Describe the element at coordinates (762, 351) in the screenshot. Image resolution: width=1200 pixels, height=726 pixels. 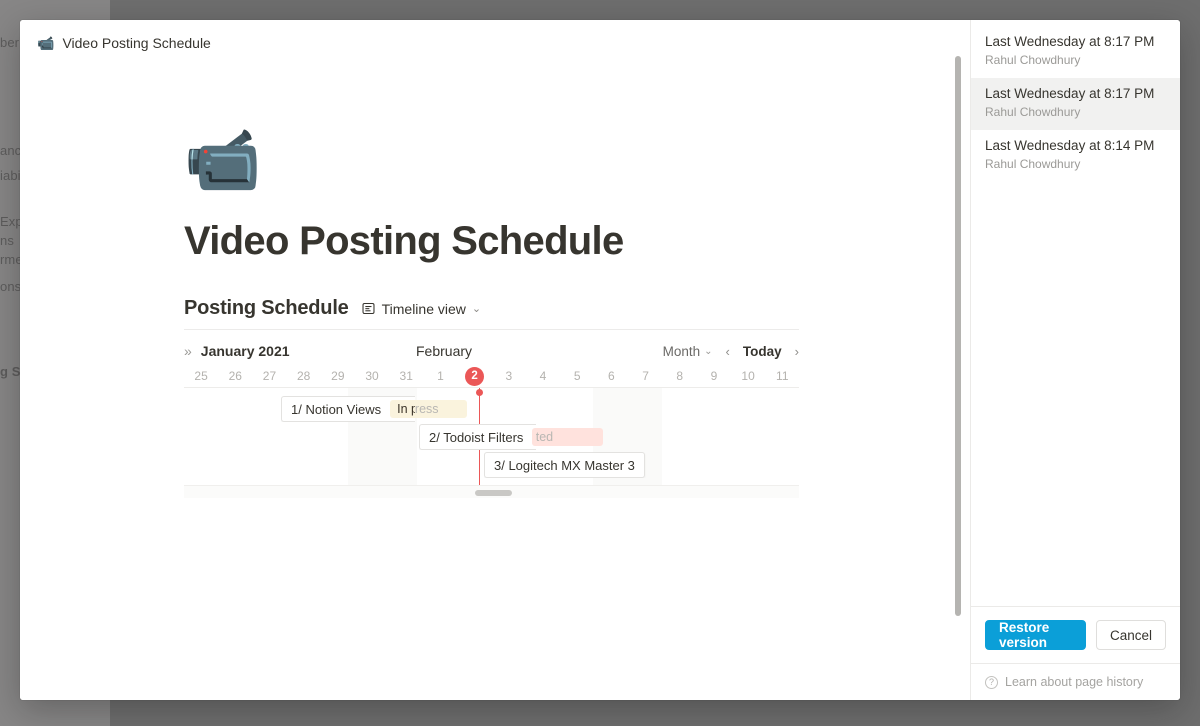
I see `timeline-today-button: Today` at that location.